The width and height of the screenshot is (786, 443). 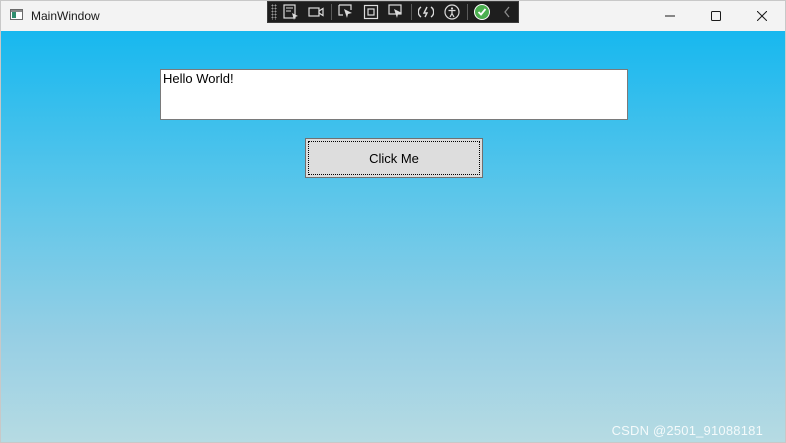 What do you see at coordinates (396, 12) in the screenshot?
I see `track-focused-element-icon` at bounding box center [396, 12].